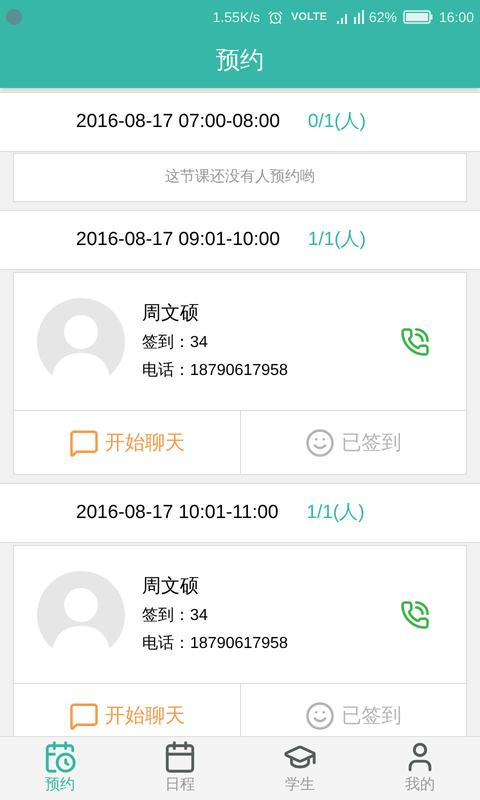 The image size is (480, 800). Describe the element at coordinates (177, 512) in the screenshot. I see `slot-time: 2016-08-17 10:01-11:00` at that location.